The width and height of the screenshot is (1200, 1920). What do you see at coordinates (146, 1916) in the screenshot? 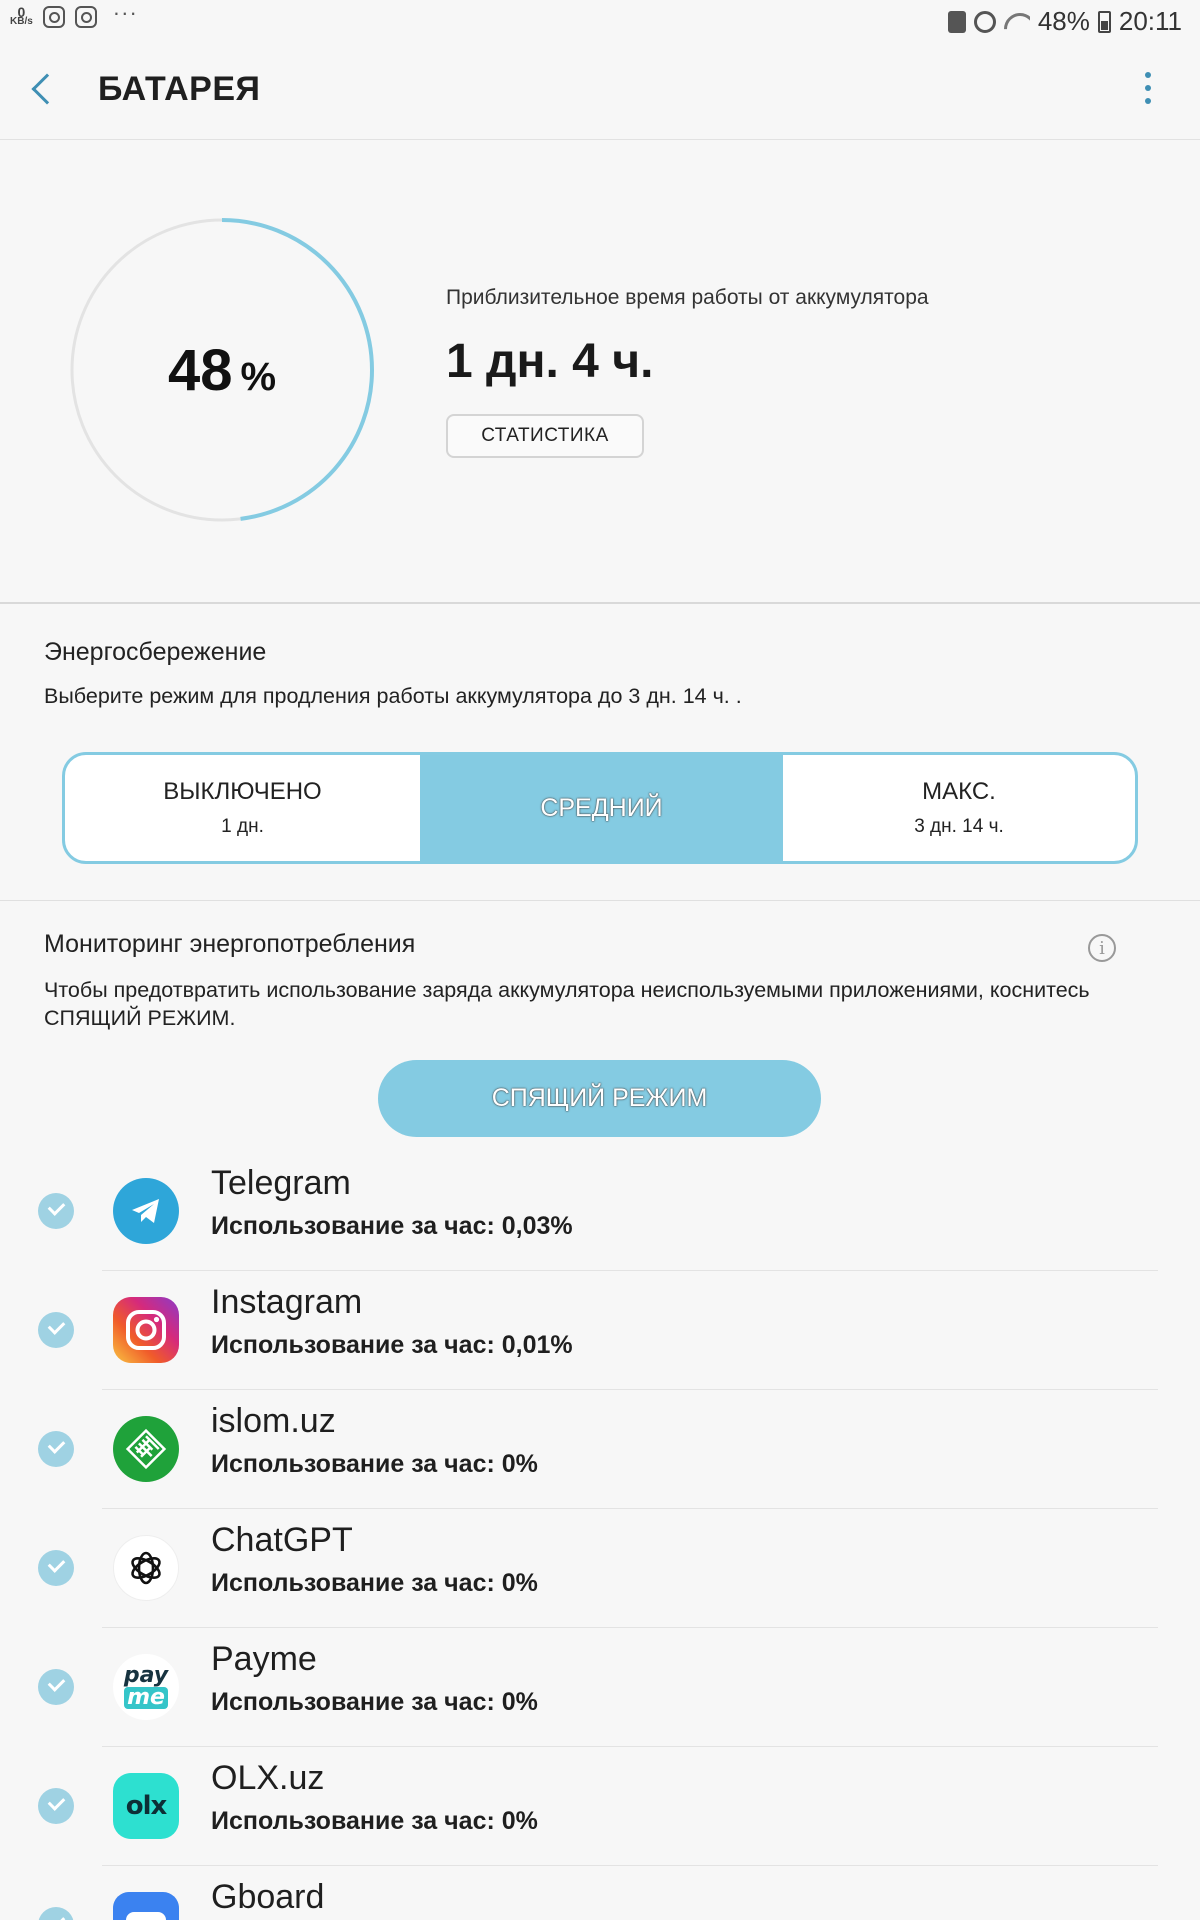
I see `gboard-icon-text: G` at bounding box center [146, 1916].